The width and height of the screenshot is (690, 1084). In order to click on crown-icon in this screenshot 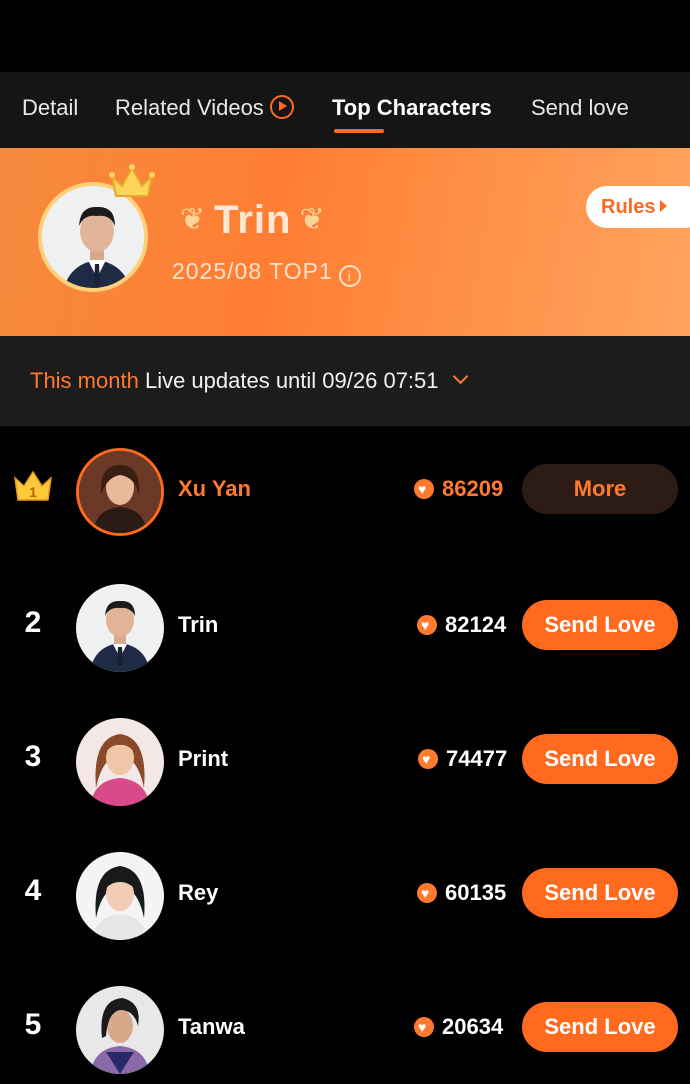, I will do `click(132, 180)`.